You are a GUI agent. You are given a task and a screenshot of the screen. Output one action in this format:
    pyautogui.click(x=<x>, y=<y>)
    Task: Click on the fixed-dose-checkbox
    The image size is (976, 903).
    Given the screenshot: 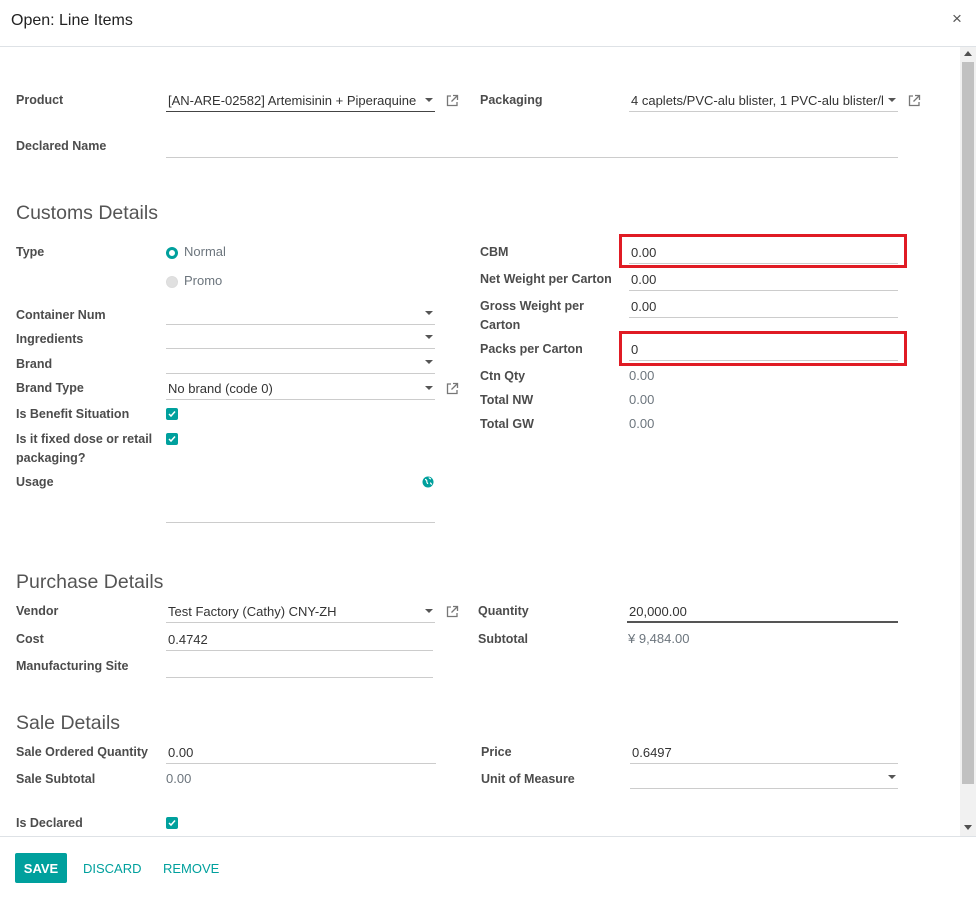 What is the action you would take?
    pyautogui.click(x=172, y=439)
    